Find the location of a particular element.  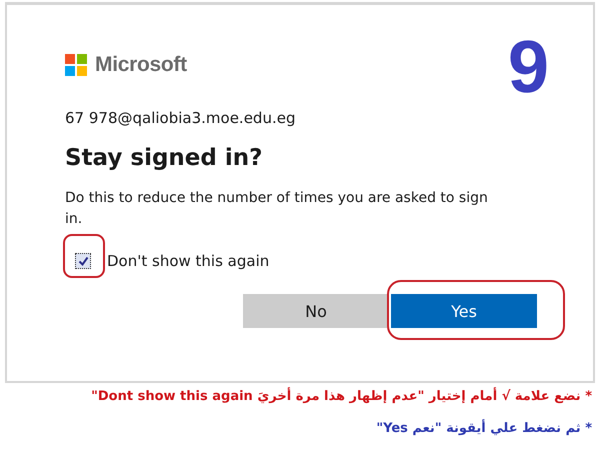

instruction-text: * نضع علامة √ أمام إختيار "عدم إظهار هذا مرة أخريَ Dont show this again" is located at coordinates (341, 396).